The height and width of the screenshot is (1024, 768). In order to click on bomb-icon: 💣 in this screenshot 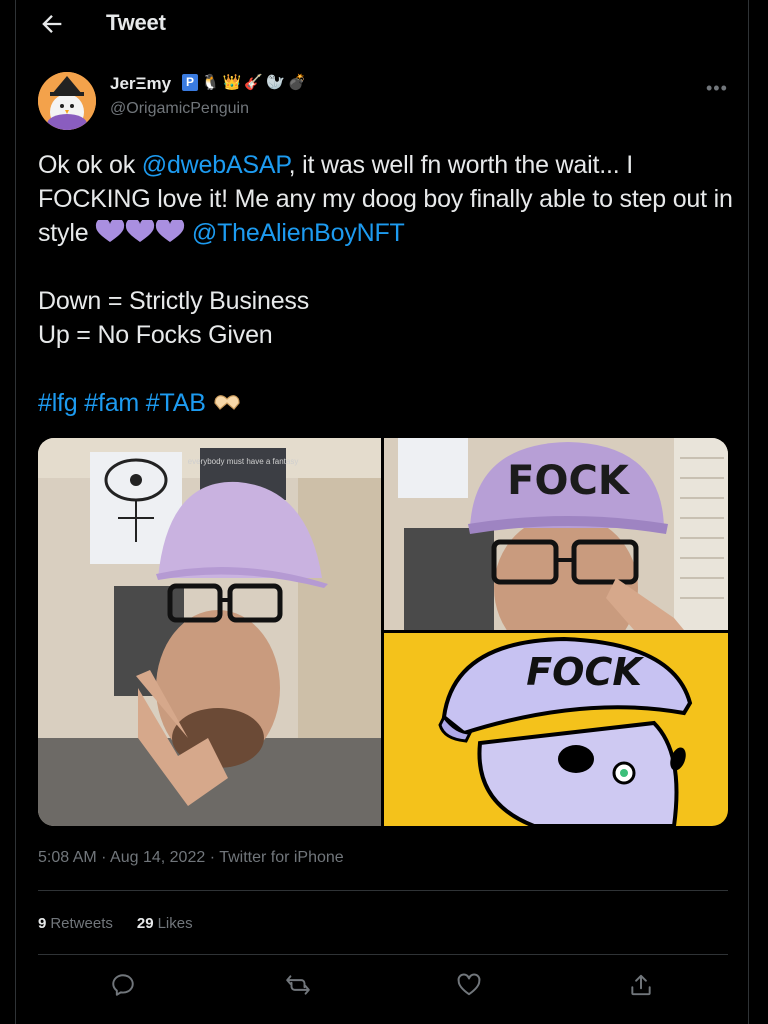, I will do `click(297, 82)`.